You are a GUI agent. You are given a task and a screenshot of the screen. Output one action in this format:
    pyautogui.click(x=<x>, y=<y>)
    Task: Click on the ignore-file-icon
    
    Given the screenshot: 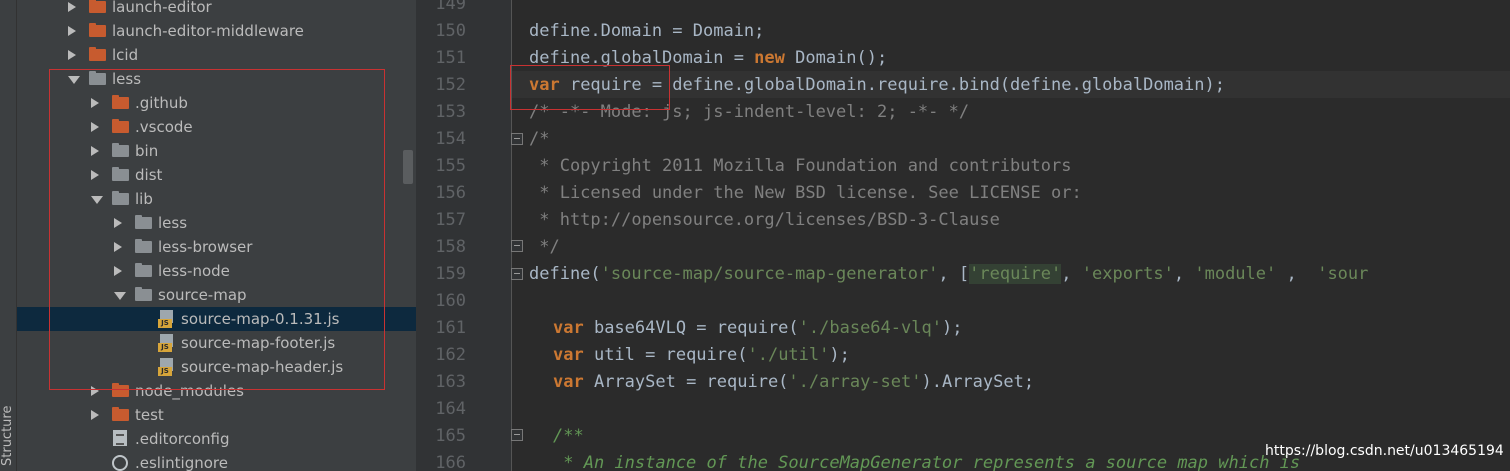 What is the action you would take?
    pyautogui.click(x=120, y=463)
    